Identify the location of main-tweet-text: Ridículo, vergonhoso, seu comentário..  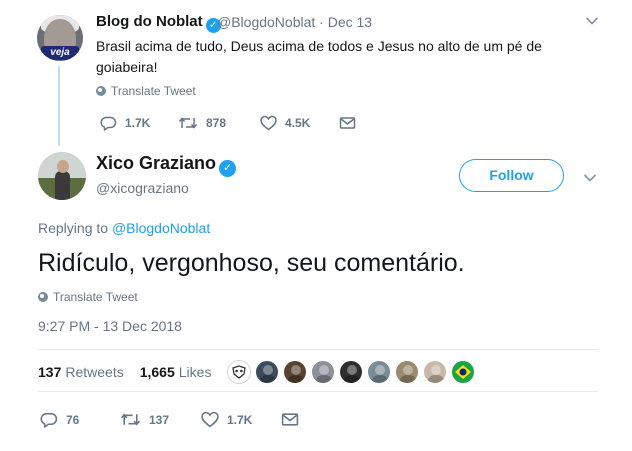
(251, 263).